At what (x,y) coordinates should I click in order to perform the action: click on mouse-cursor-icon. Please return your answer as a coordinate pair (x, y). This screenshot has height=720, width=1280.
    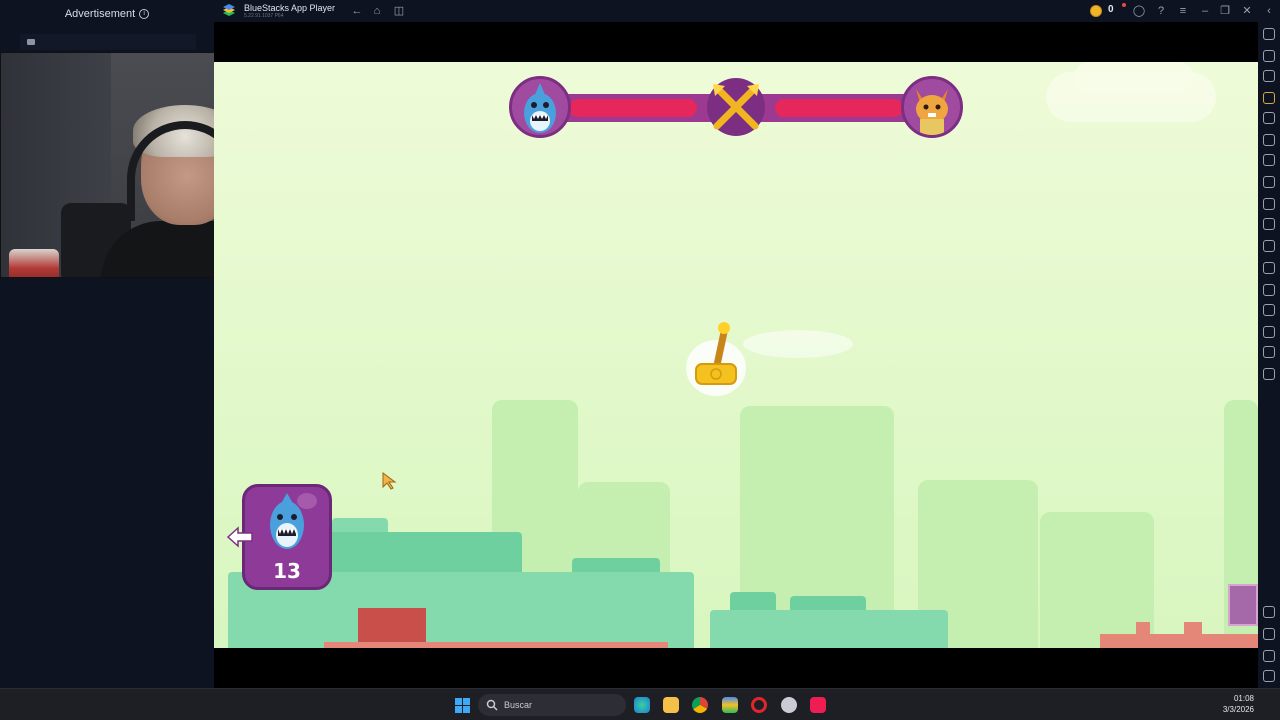
    Looking at the image, I should click on (389, 481).